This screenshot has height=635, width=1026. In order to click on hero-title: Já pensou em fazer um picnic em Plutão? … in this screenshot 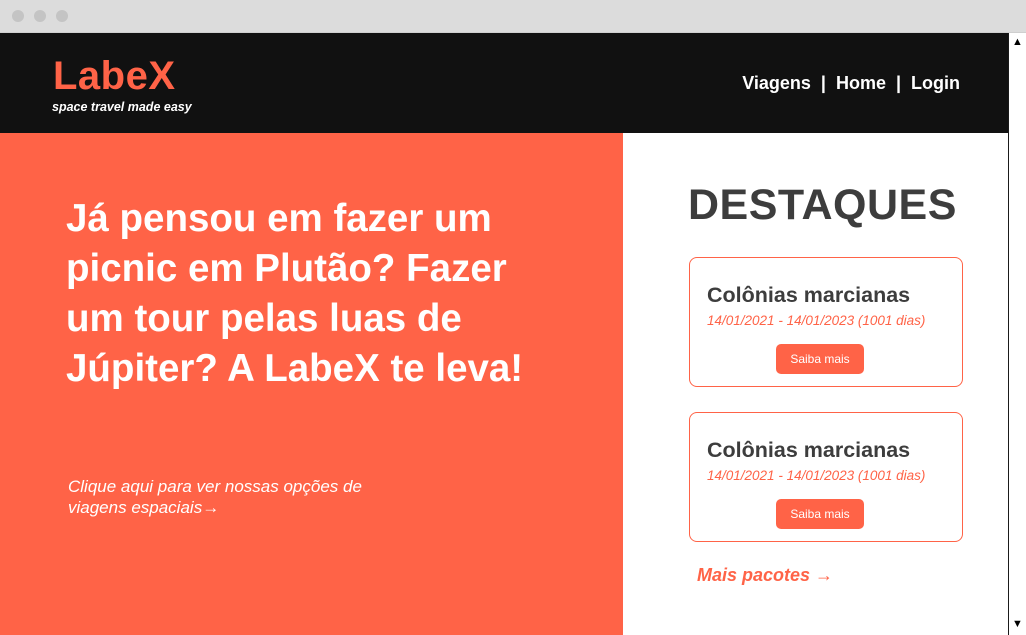, I will do `click(295, 293)`.